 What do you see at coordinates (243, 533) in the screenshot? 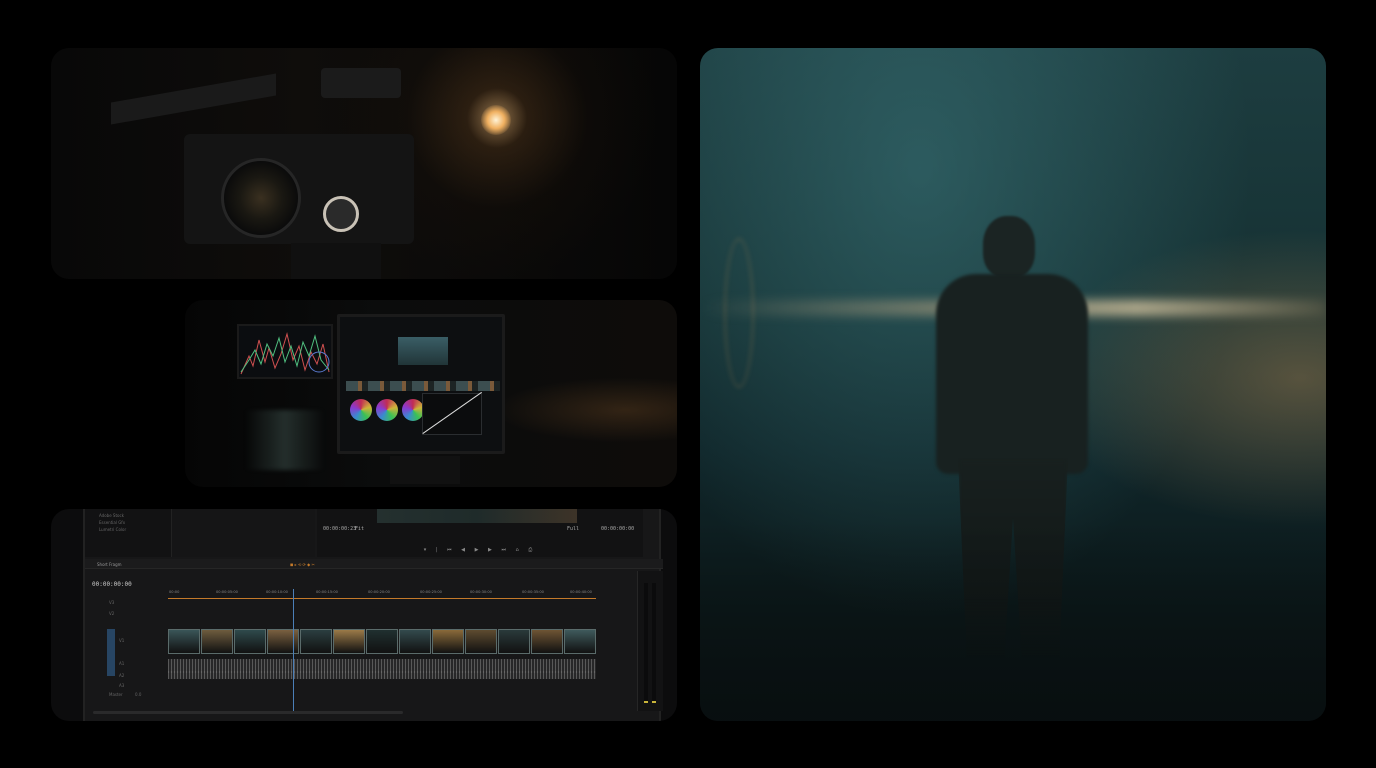
I see `source-monitor` at bounding box center [243, 533].